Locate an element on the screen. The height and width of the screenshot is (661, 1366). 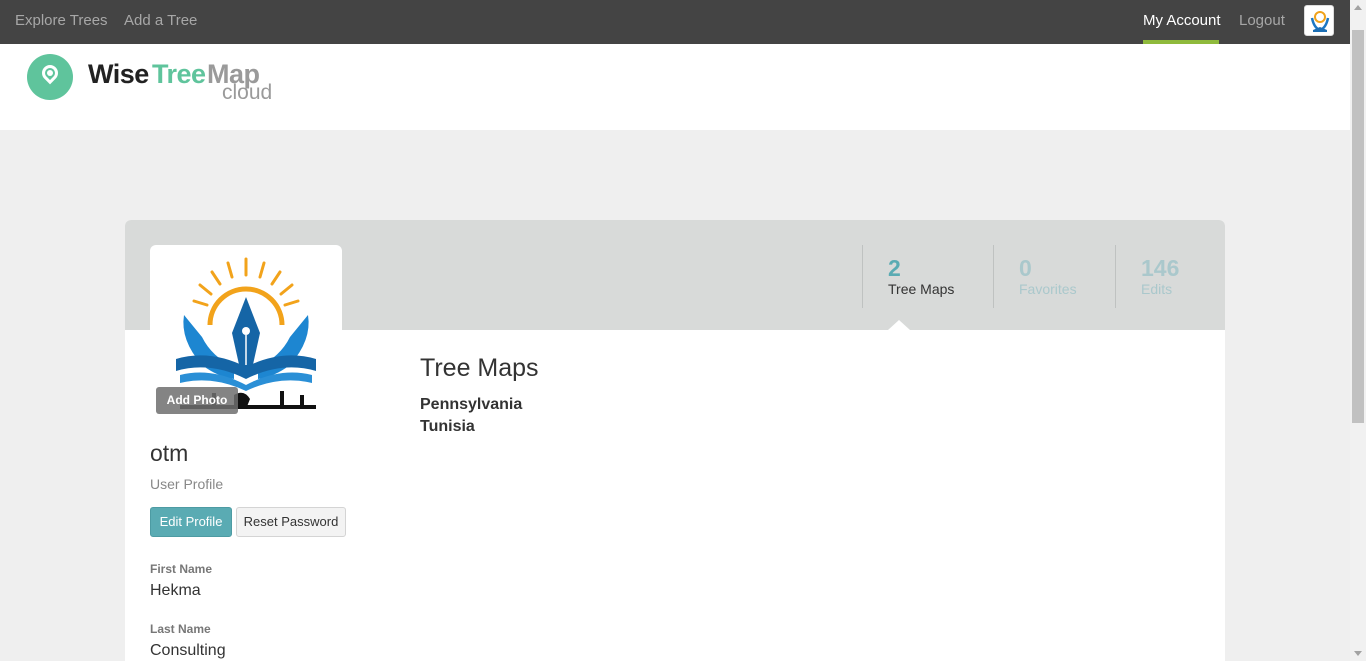
nav-my-account: My Account is located at coordinates (1182, 21).